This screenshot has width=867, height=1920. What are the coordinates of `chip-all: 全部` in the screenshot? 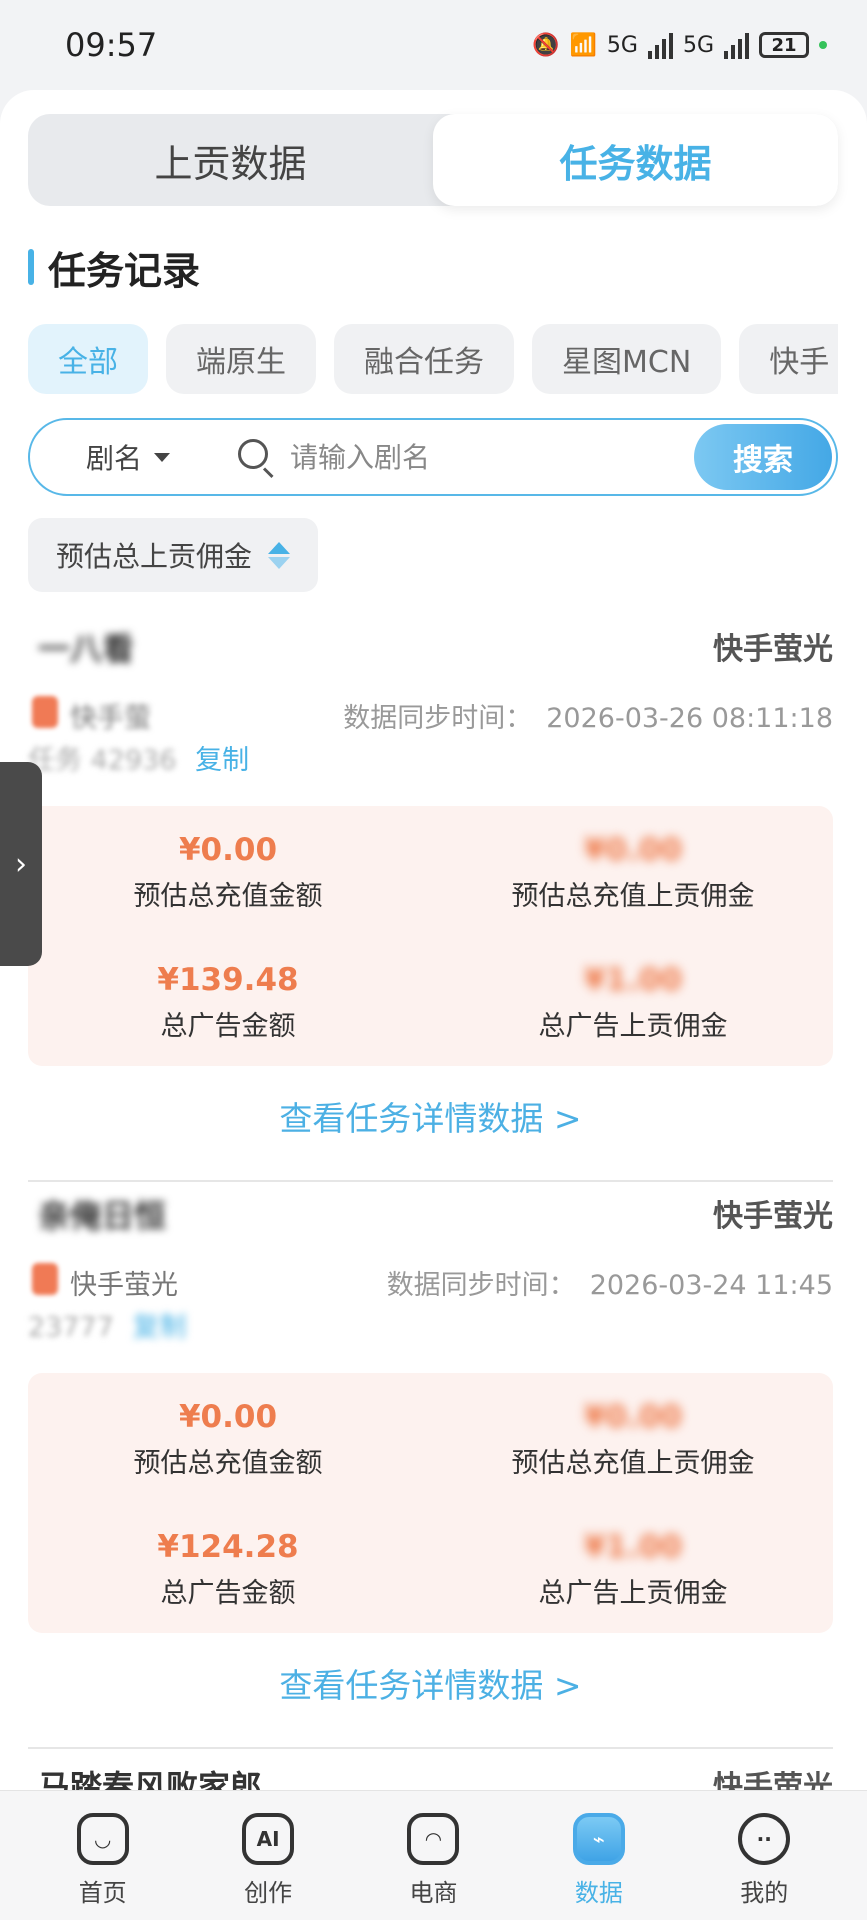 It's located at (88, 359).